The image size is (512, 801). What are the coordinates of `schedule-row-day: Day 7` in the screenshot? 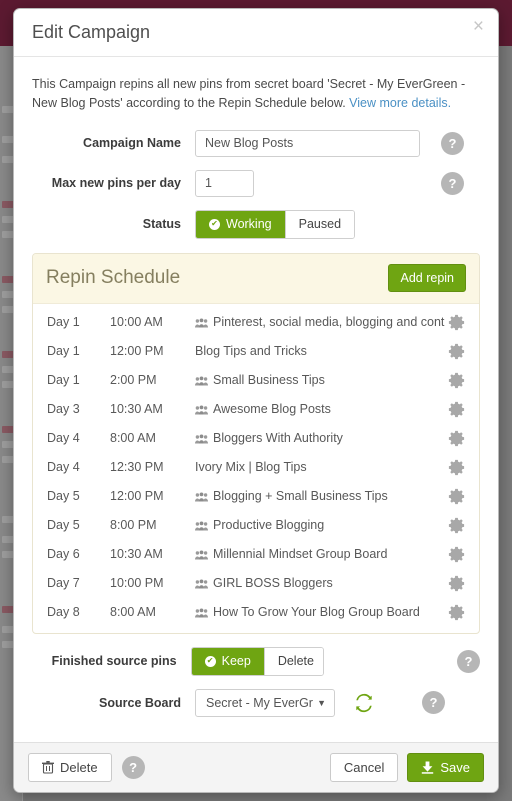 It's located at (63, 583).